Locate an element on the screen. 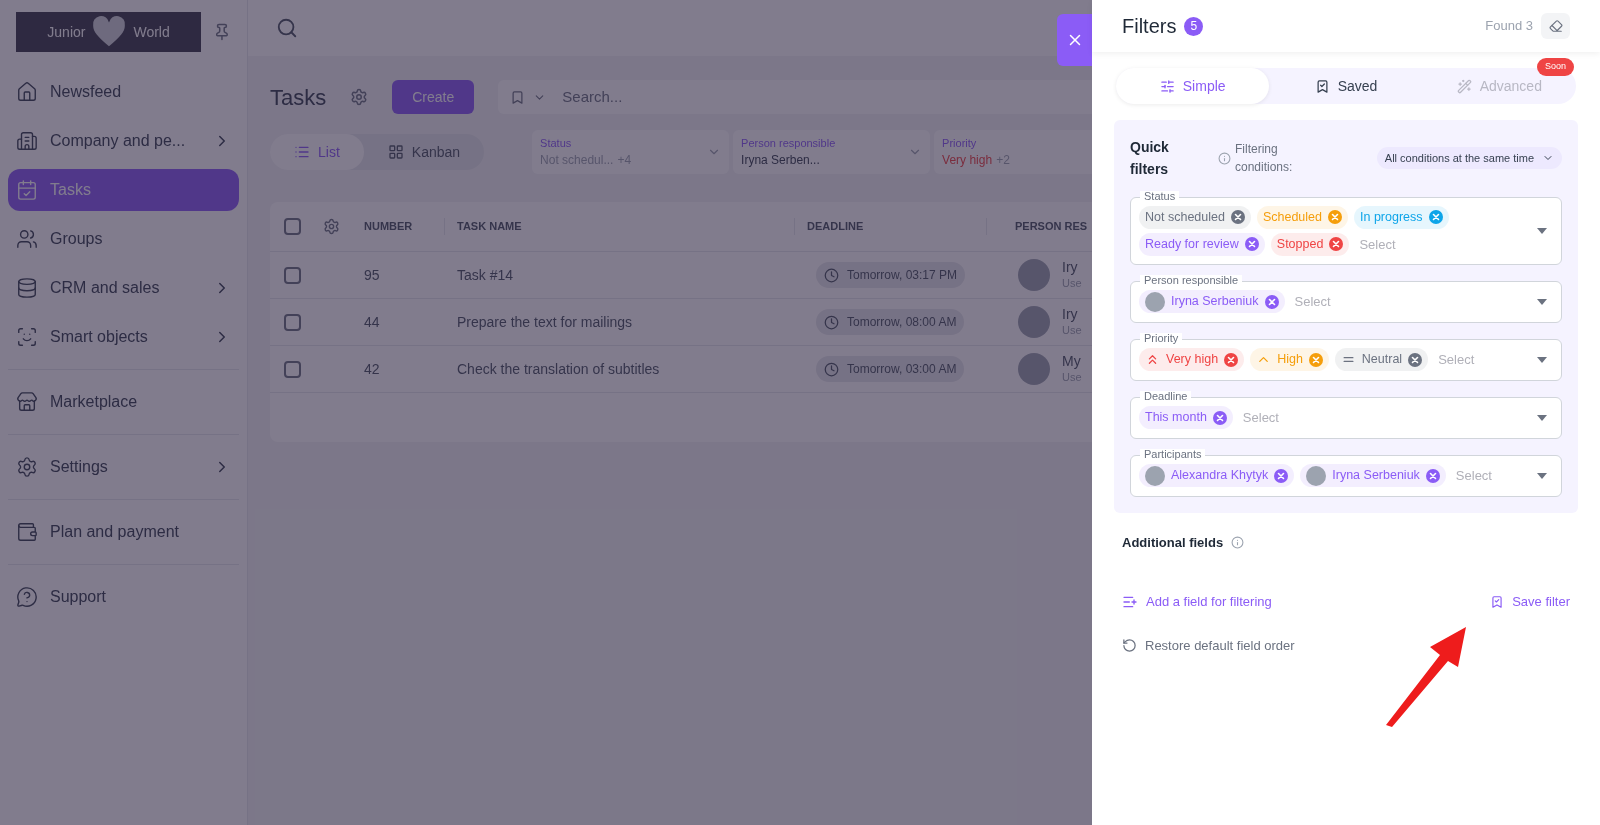 Image resolution: width=1600 pixels, height=825 pixels. panel-title: Filters is located at coordinates (1149, 26).